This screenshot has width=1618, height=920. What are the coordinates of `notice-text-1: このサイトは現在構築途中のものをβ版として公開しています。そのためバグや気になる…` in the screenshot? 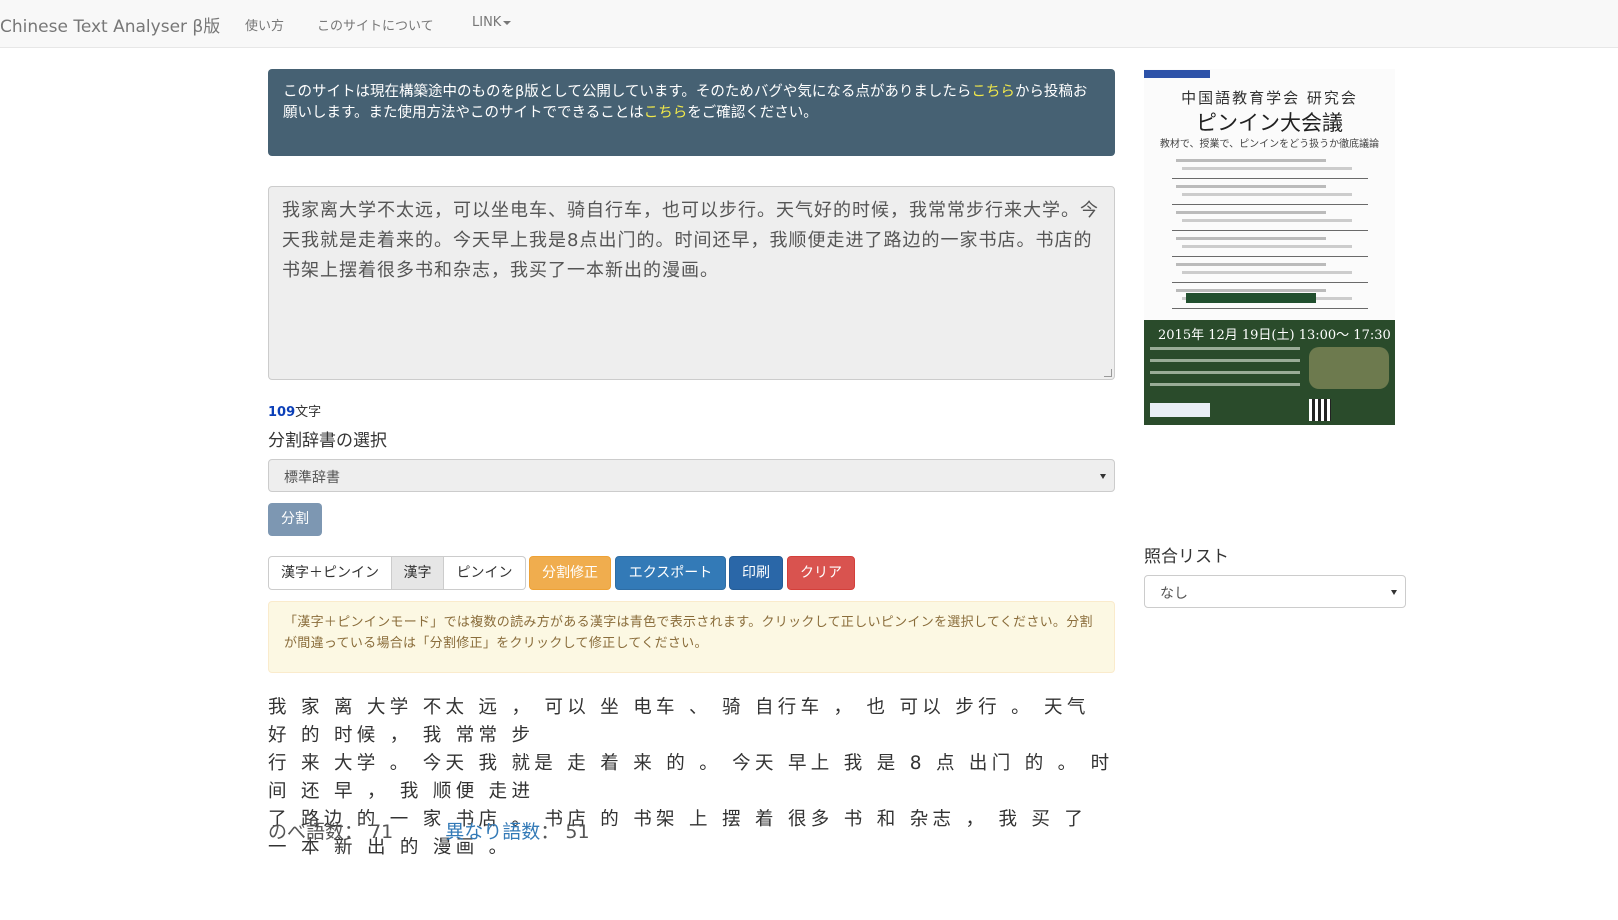 It's located at (627, 92).